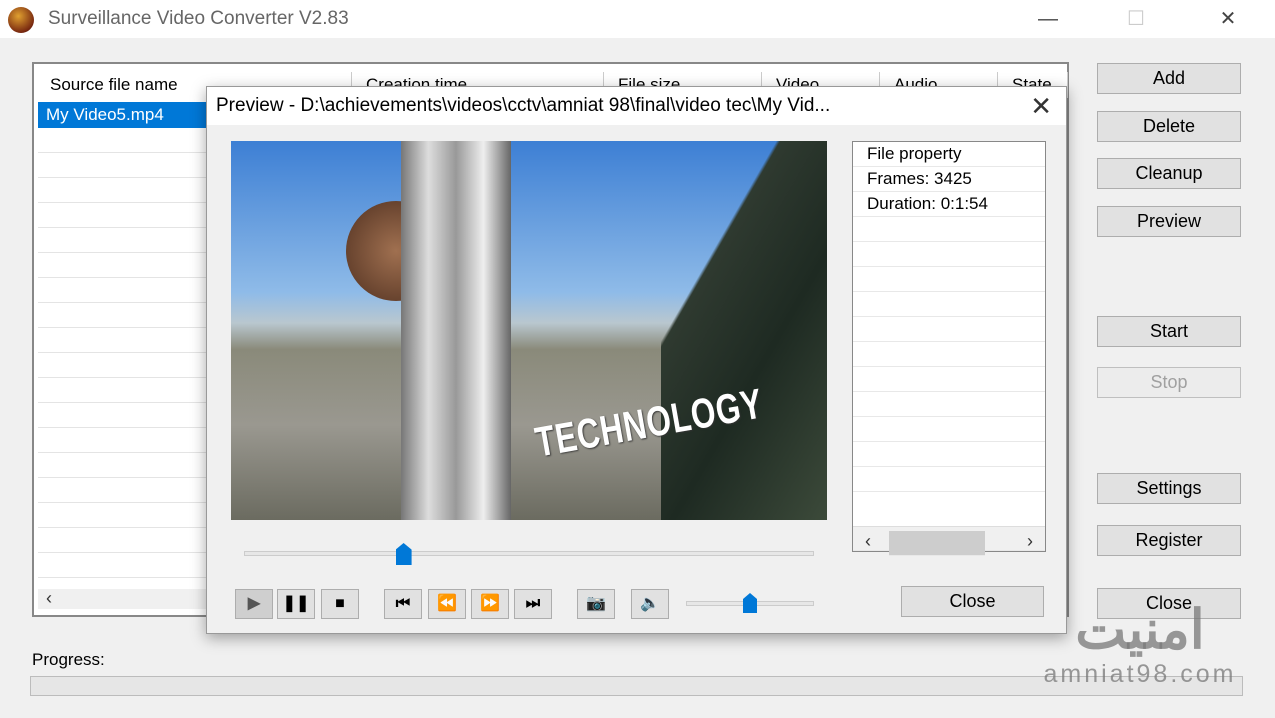 The image size is (1275, 718). What do you see at coordinates (1041, 106) in the screenshot?
I see `dialog-close-icon: ✕` at bounding box center [1041, 106].